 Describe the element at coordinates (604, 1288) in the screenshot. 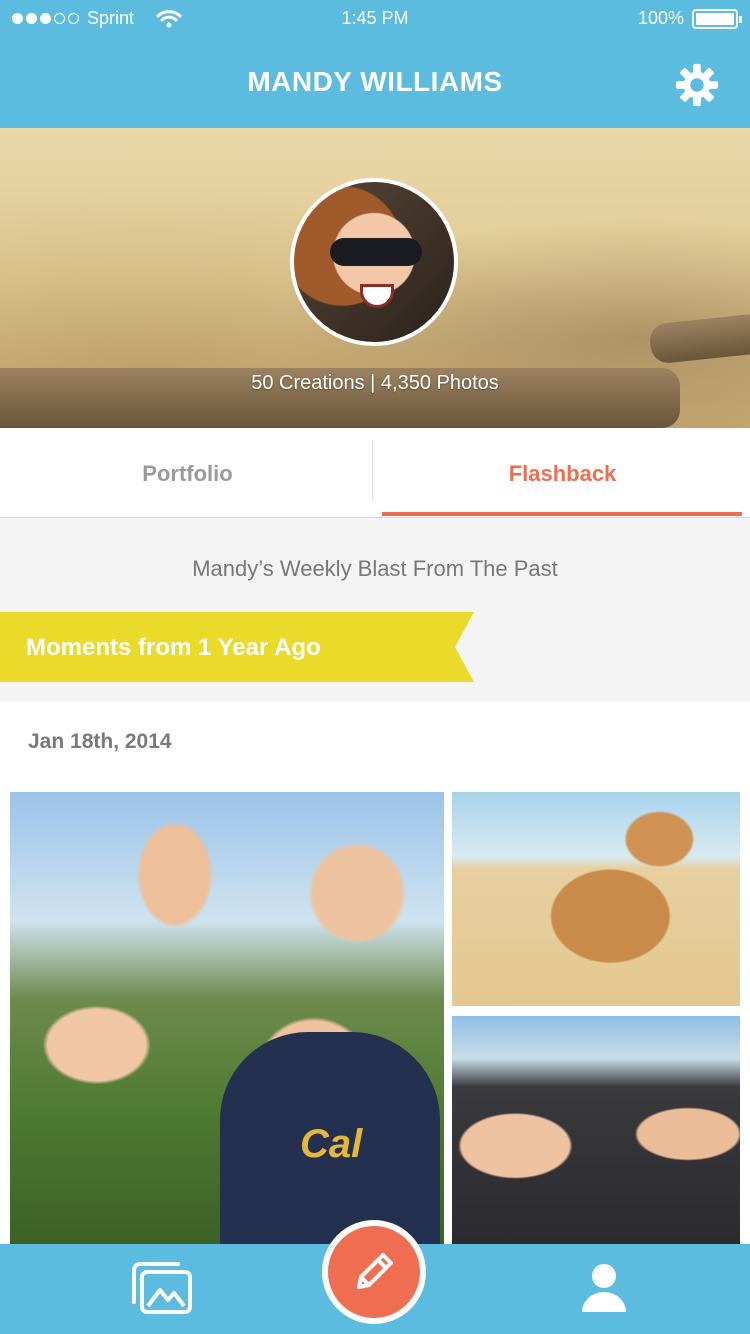

I see `profile-icon` at that location.